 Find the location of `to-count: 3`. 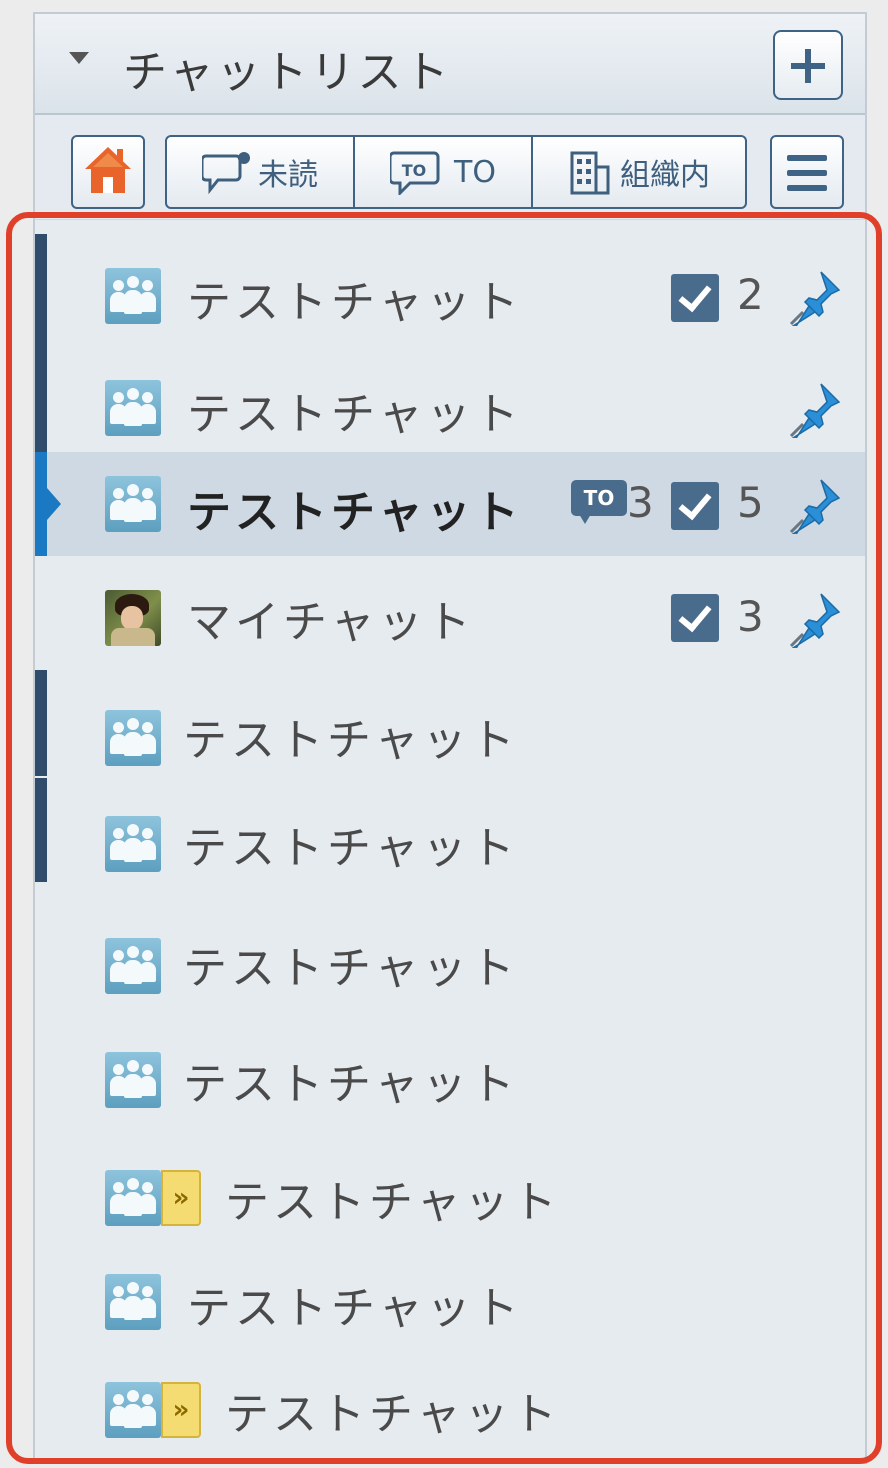

to-count: 3 is located at coordinates (640, 502).